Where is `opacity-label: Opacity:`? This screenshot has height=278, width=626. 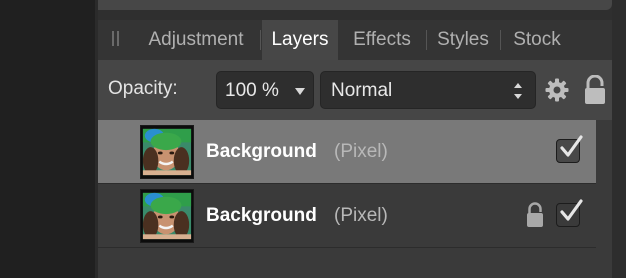
opacity-label: Opacity: is located at coordinates (143, 88).